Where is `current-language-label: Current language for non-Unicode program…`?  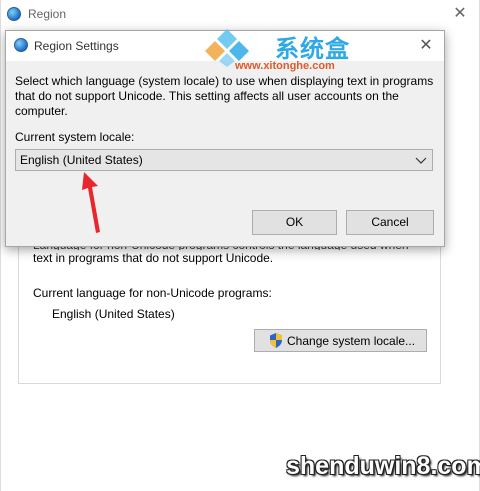 current-language-label: Current language for non-Unicode program… is located at coordinates (152, 293).